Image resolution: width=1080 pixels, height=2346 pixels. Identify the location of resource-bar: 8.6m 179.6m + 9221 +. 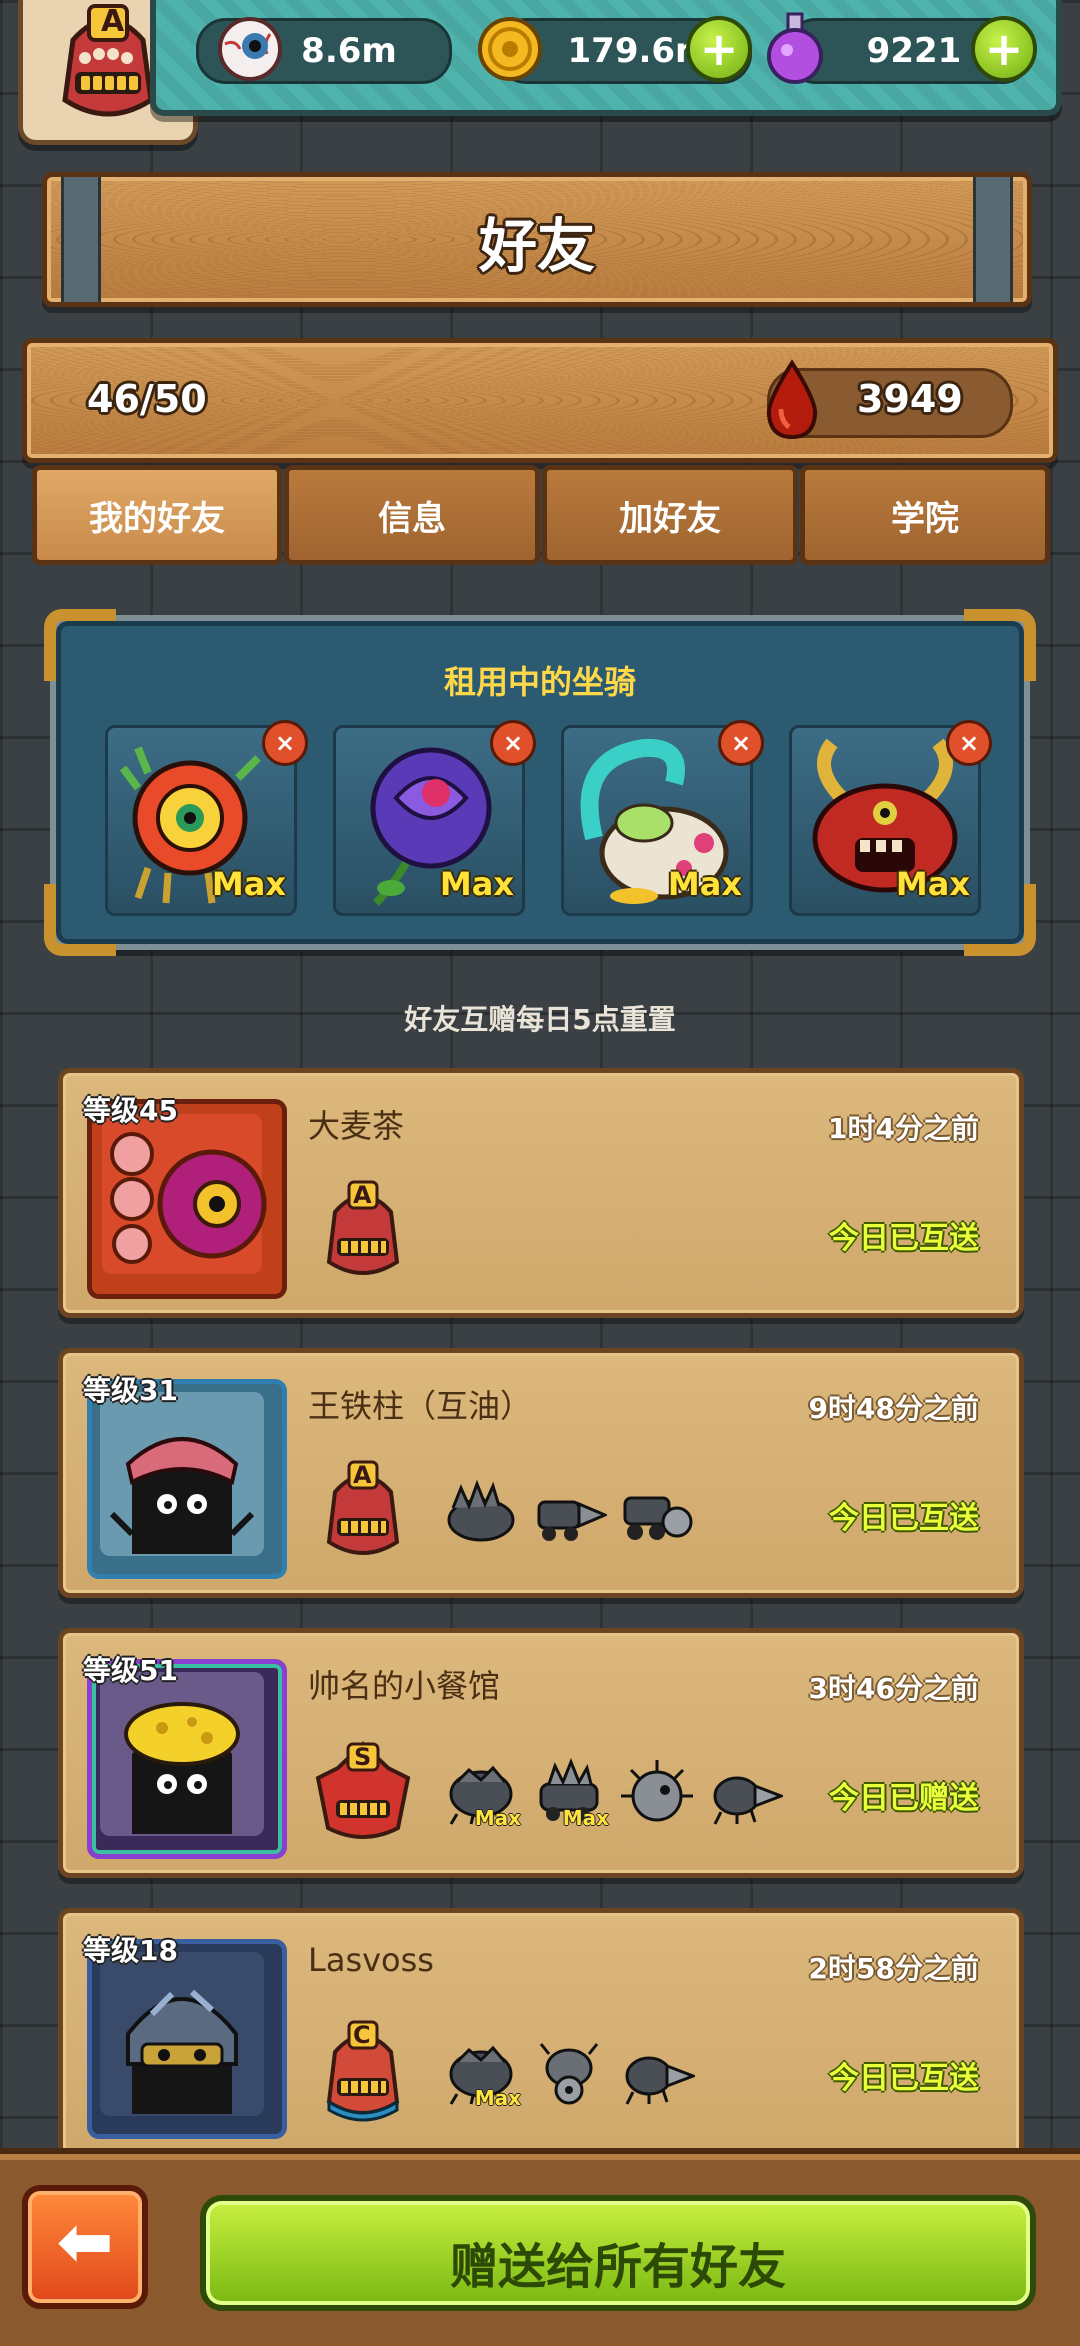
(606, 58).